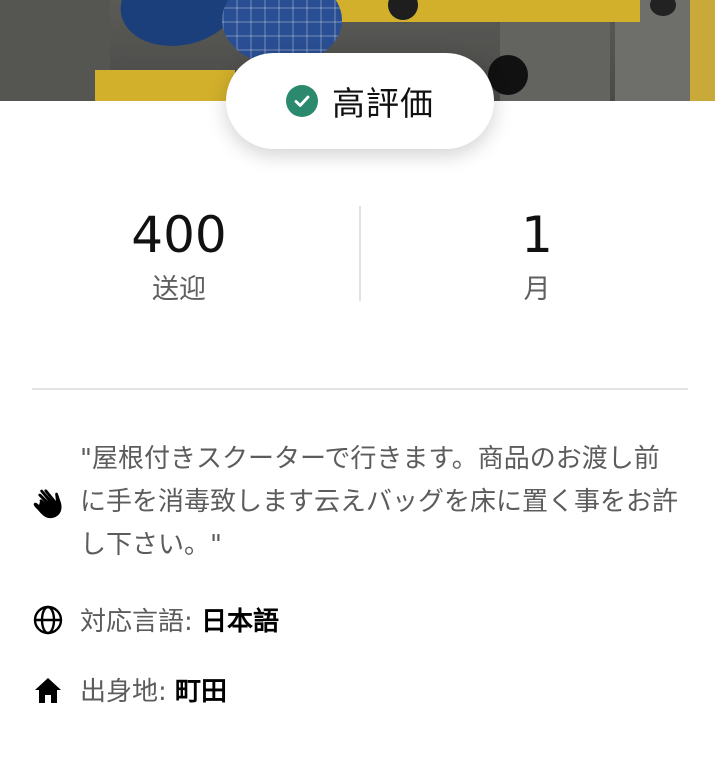 Image resolution: width=715 pixels, height=757 pixels. Describe the element at coordinates (383, 103) in the screenshot. I see `rating-label: 高評価` at that location.